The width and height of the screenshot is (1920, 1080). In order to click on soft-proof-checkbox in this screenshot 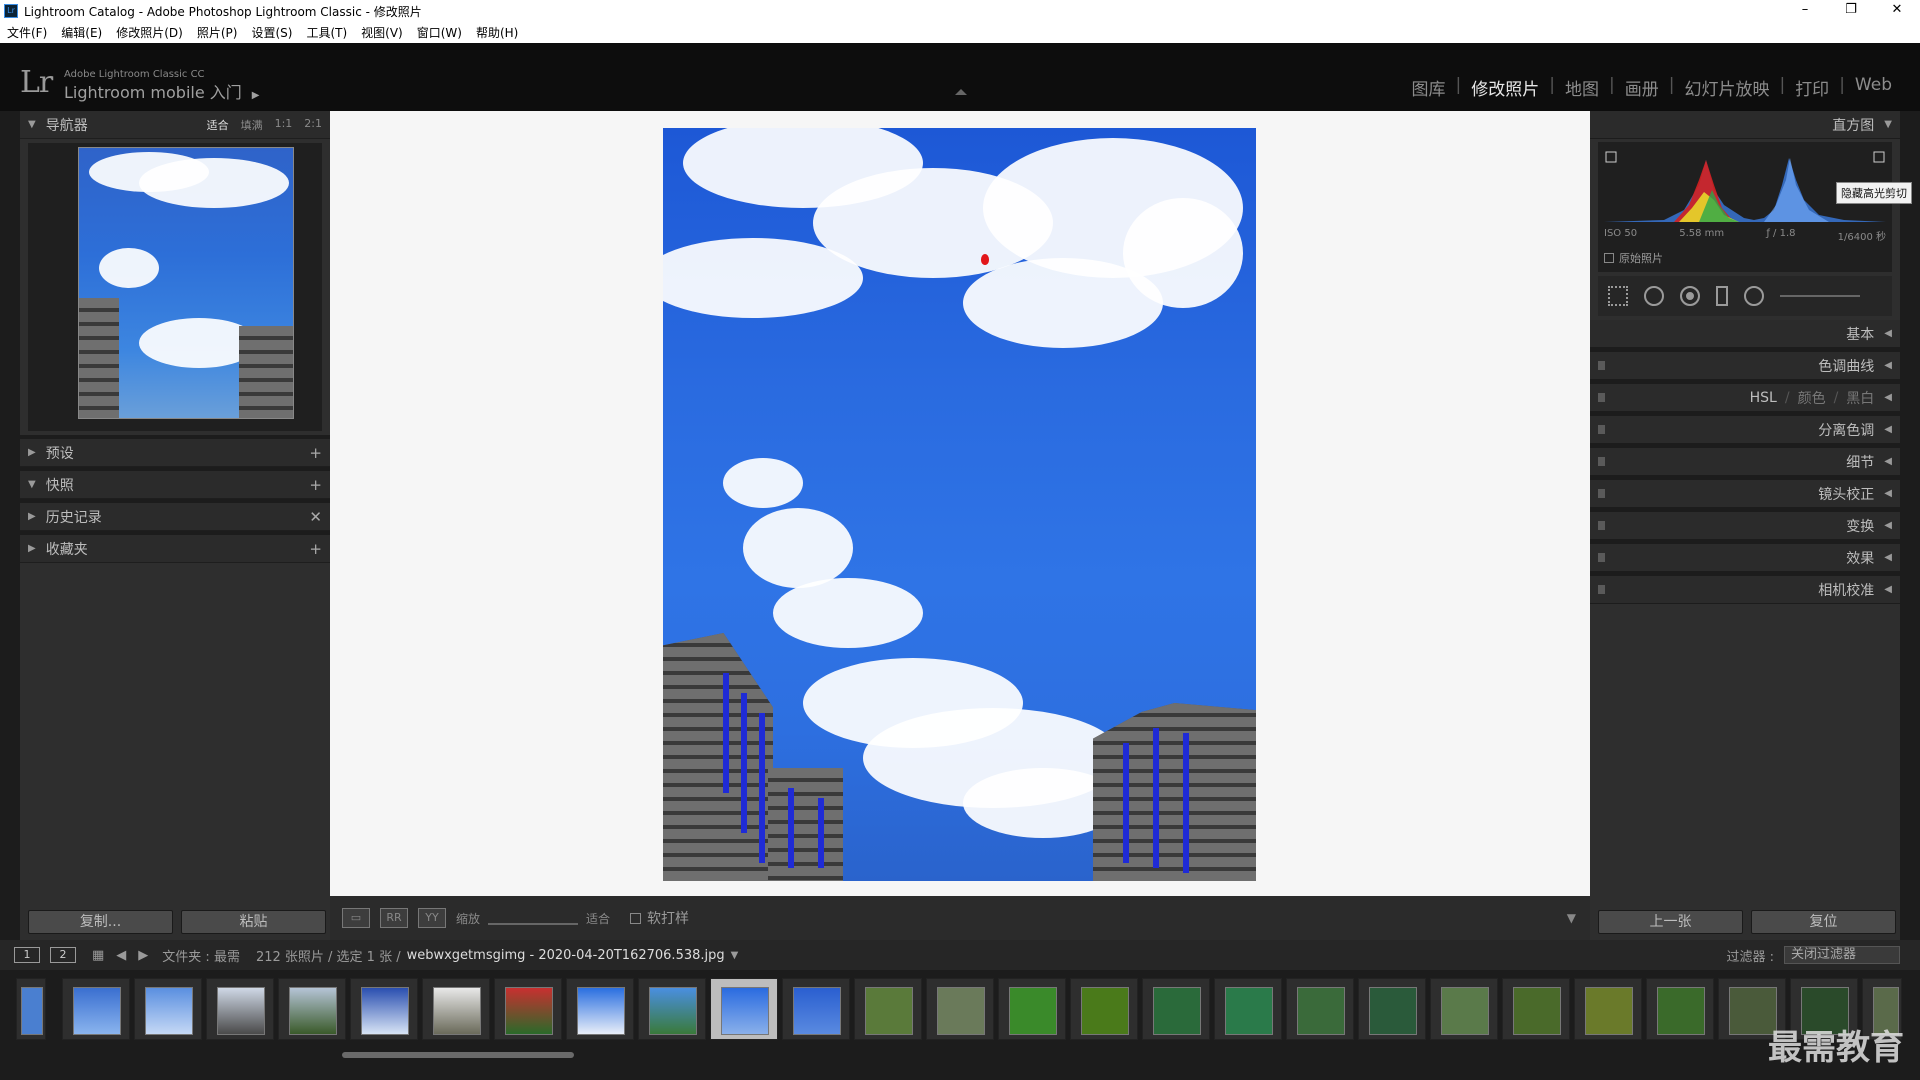, I will do `click(636, 918)`.